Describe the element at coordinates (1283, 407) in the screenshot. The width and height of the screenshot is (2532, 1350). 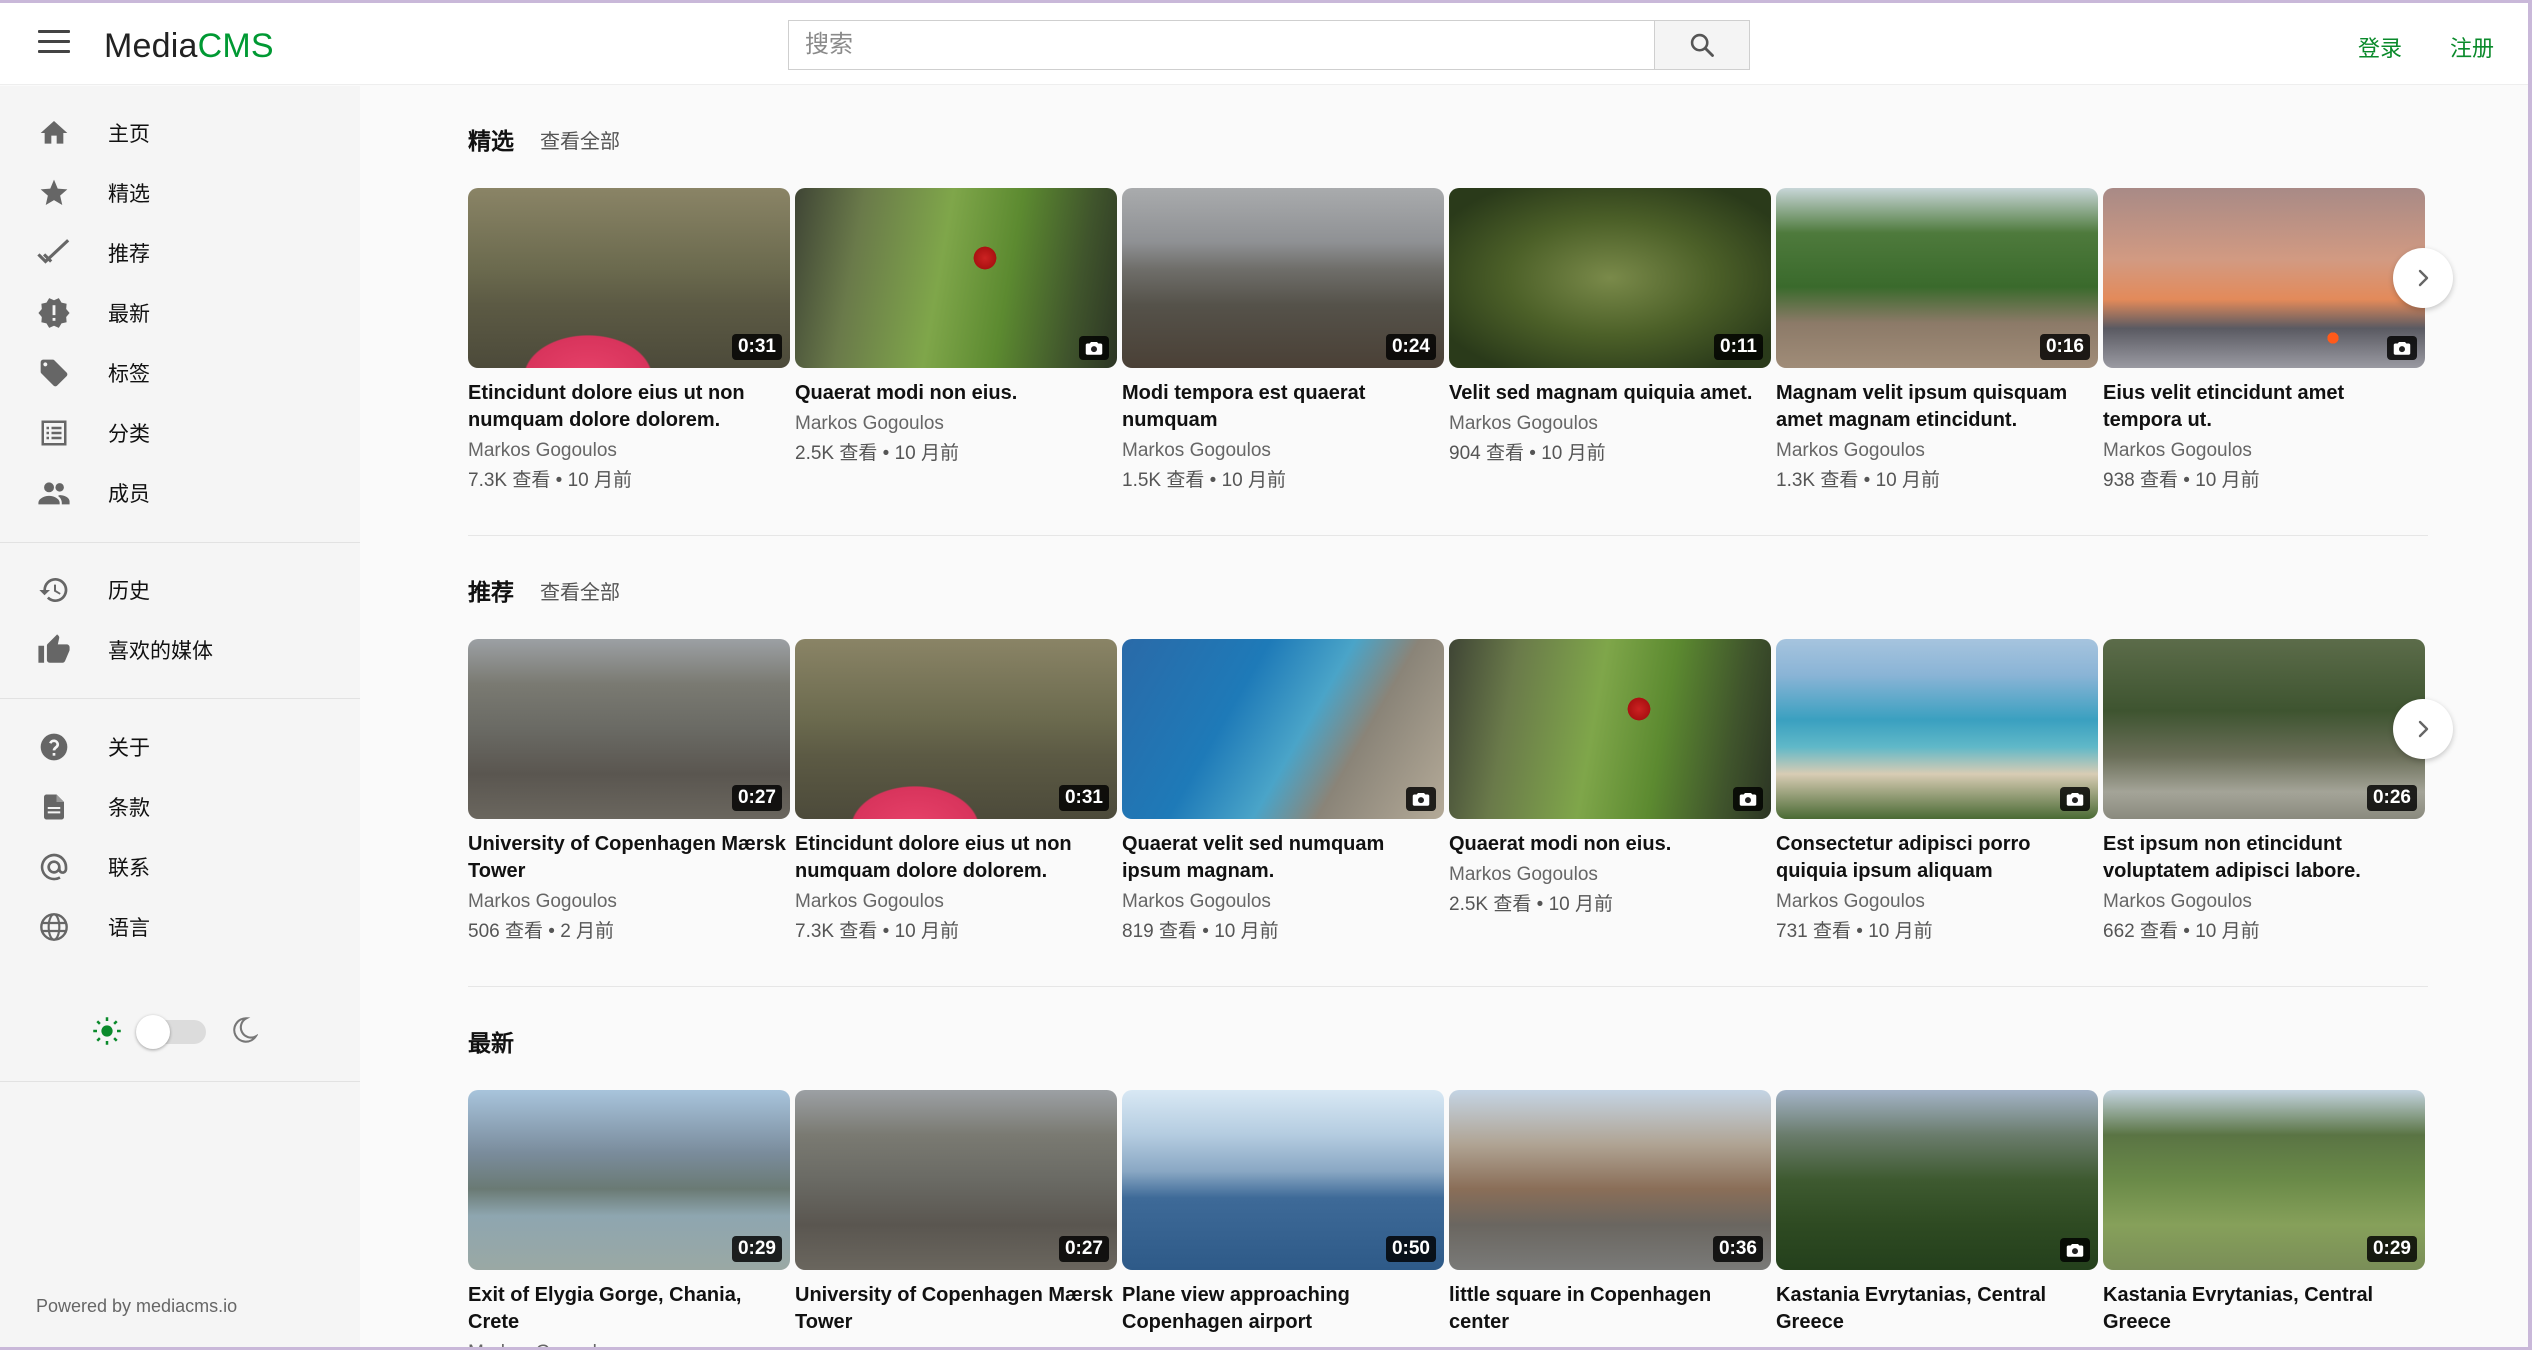
I see `video-title: Modi tempora est quaerat numquam` at that location.